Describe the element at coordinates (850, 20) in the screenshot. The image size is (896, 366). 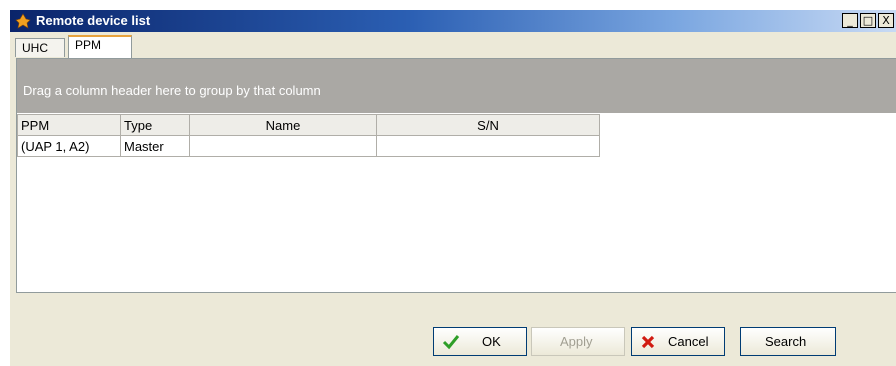
I see `minimize-button: _` at that location.